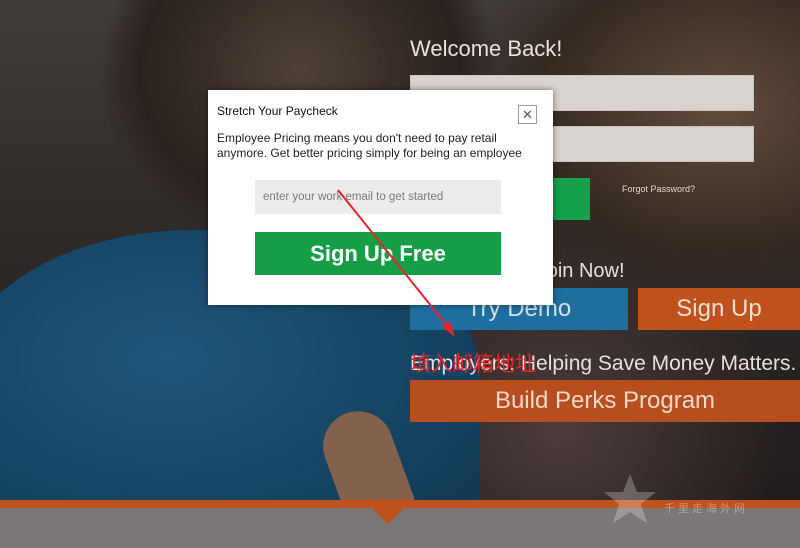 The width and height of the screenshot is (800, 548). I want to click on build-perks-button: Build Perks Program, so click(605, 401).